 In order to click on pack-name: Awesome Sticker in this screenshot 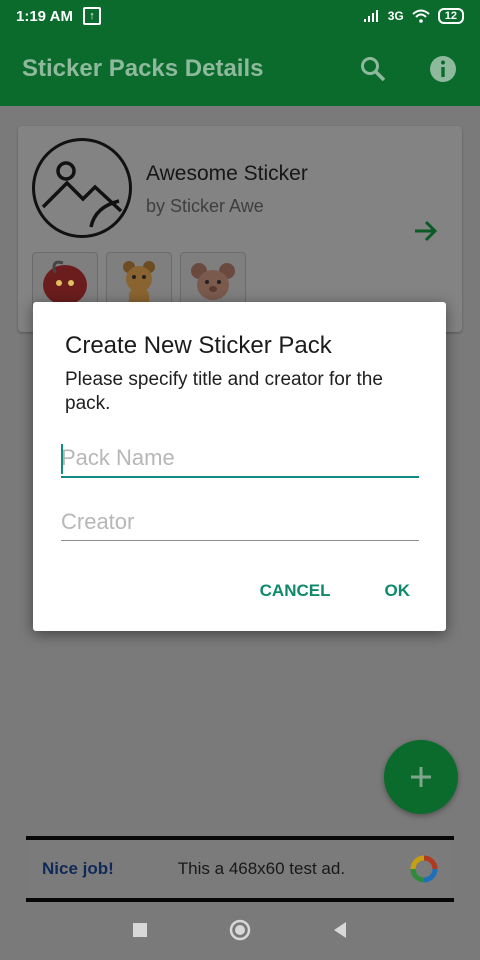, I will do `click(227, 173)`.